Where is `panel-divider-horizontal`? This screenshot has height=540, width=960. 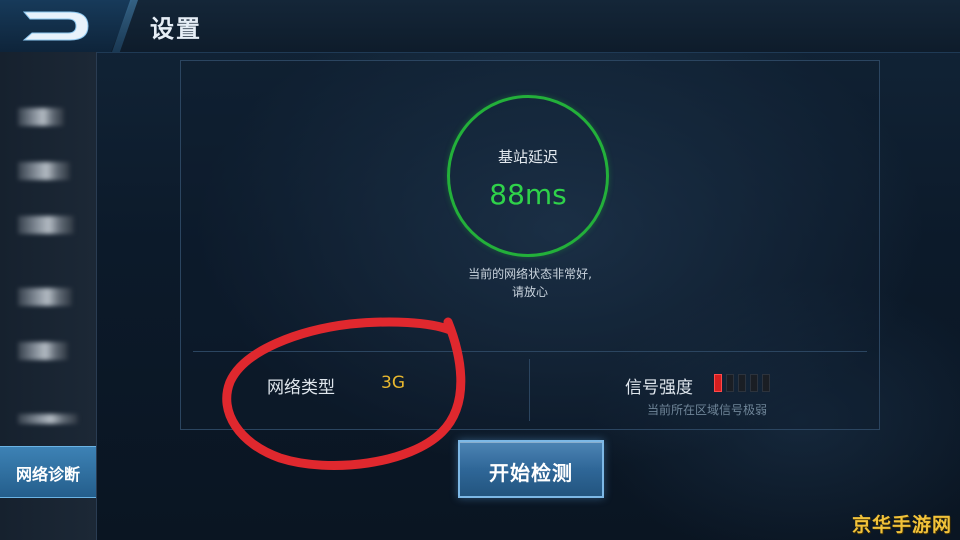
panel-divider-horizontal is located at coordinates (530, 351).